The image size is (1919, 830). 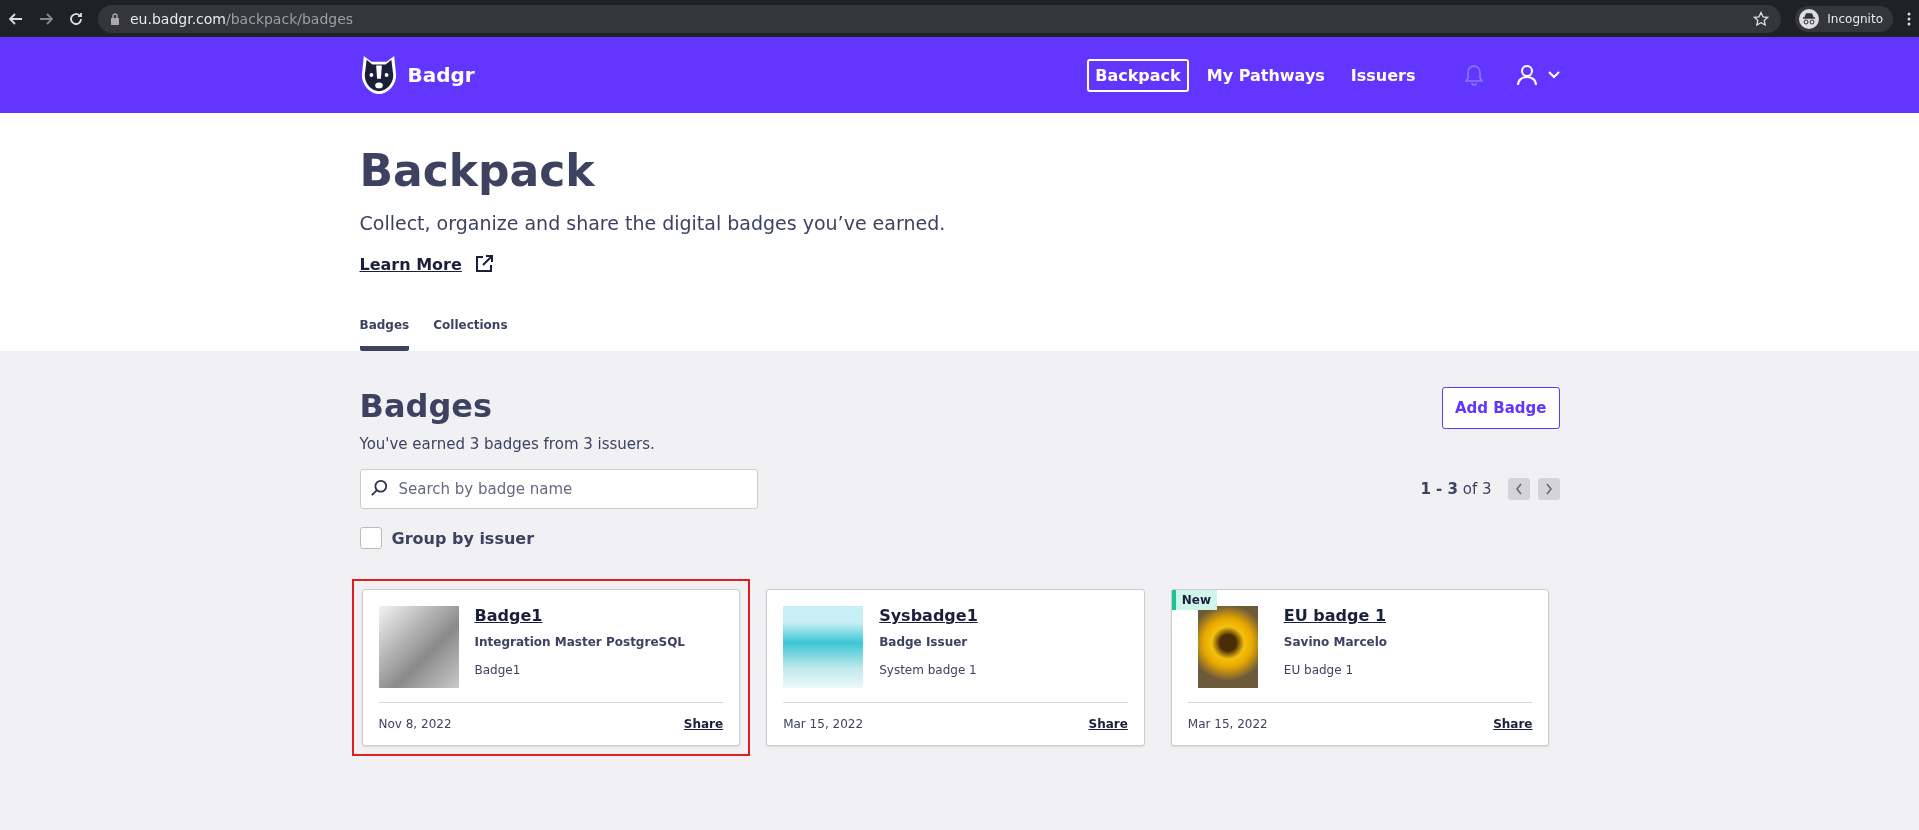 I want to click on badge-name-link: EU badge 1, so click(x=1335, y=615).